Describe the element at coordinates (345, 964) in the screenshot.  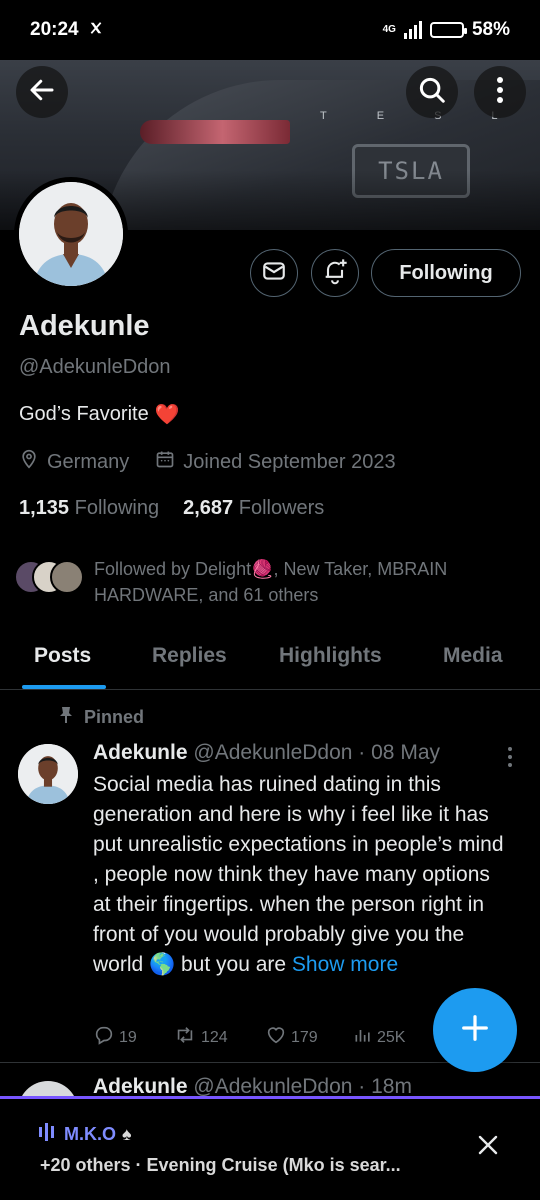
I see `show-more-link: Show more` at that location.